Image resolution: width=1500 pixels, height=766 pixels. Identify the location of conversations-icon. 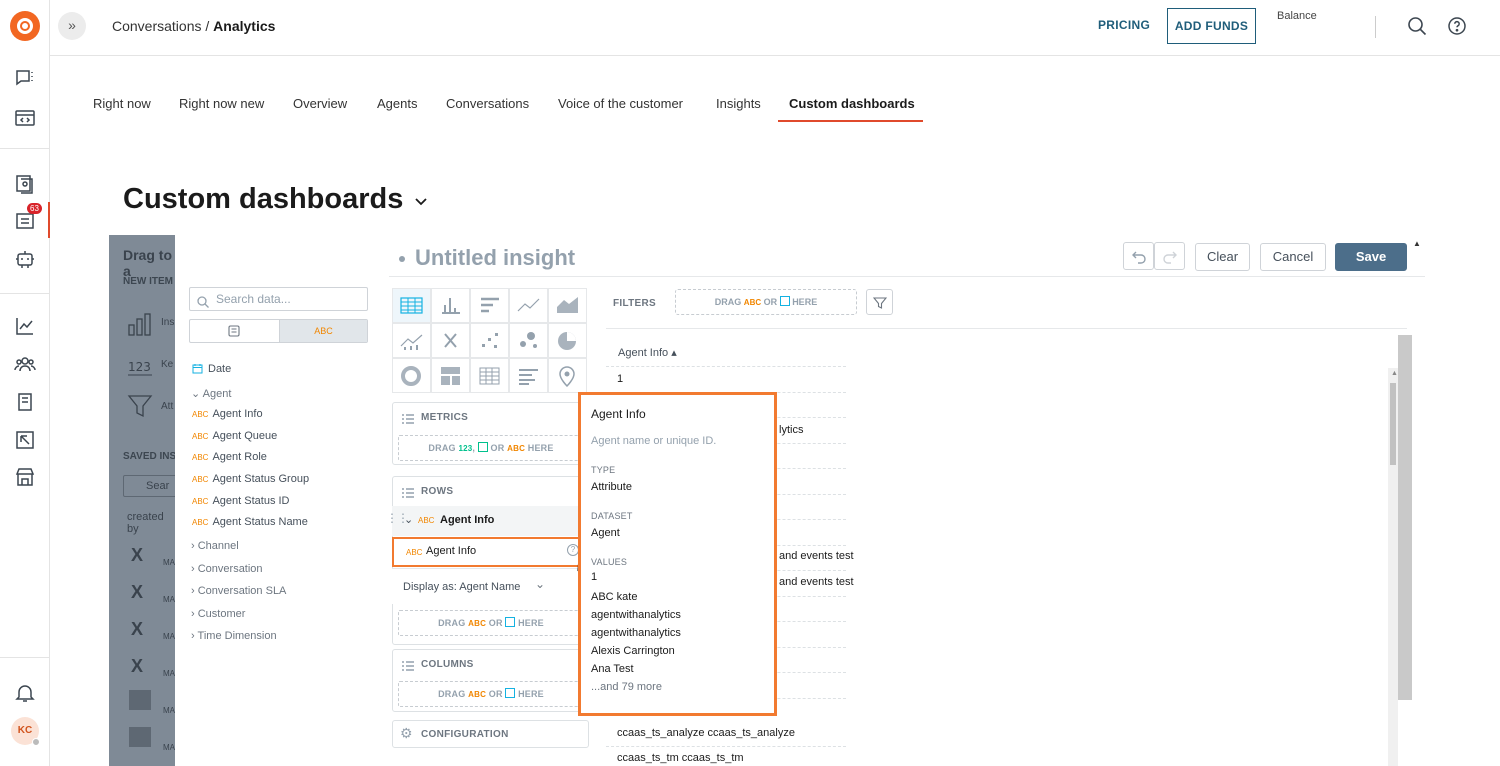
(25, 78).